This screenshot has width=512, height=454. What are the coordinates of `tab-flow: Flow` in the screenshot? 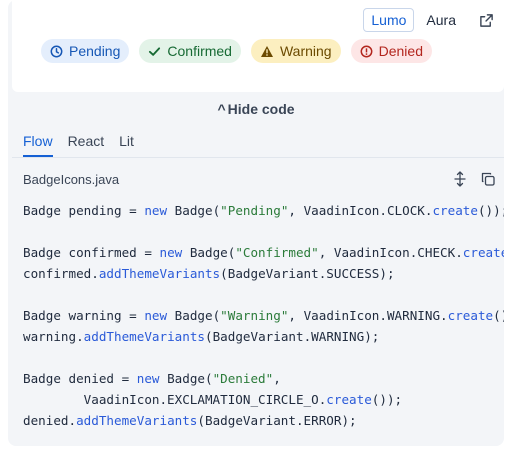 It's located at (38, 145).